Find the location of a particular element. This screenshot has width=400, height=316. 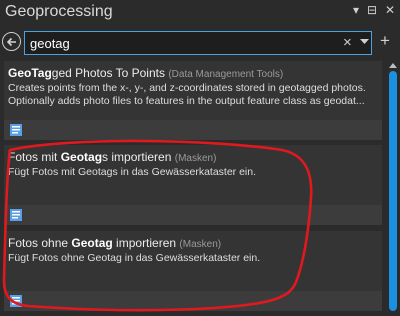

result-title-rest: importieren is located at coordinates (144, 243).